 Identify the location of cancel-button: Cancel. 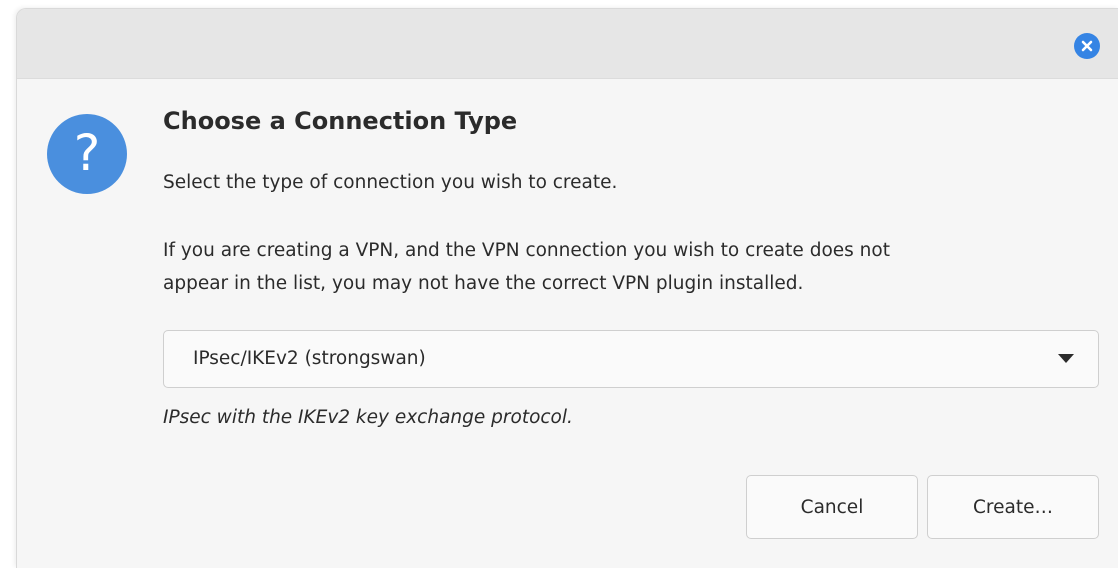
(832, 507).